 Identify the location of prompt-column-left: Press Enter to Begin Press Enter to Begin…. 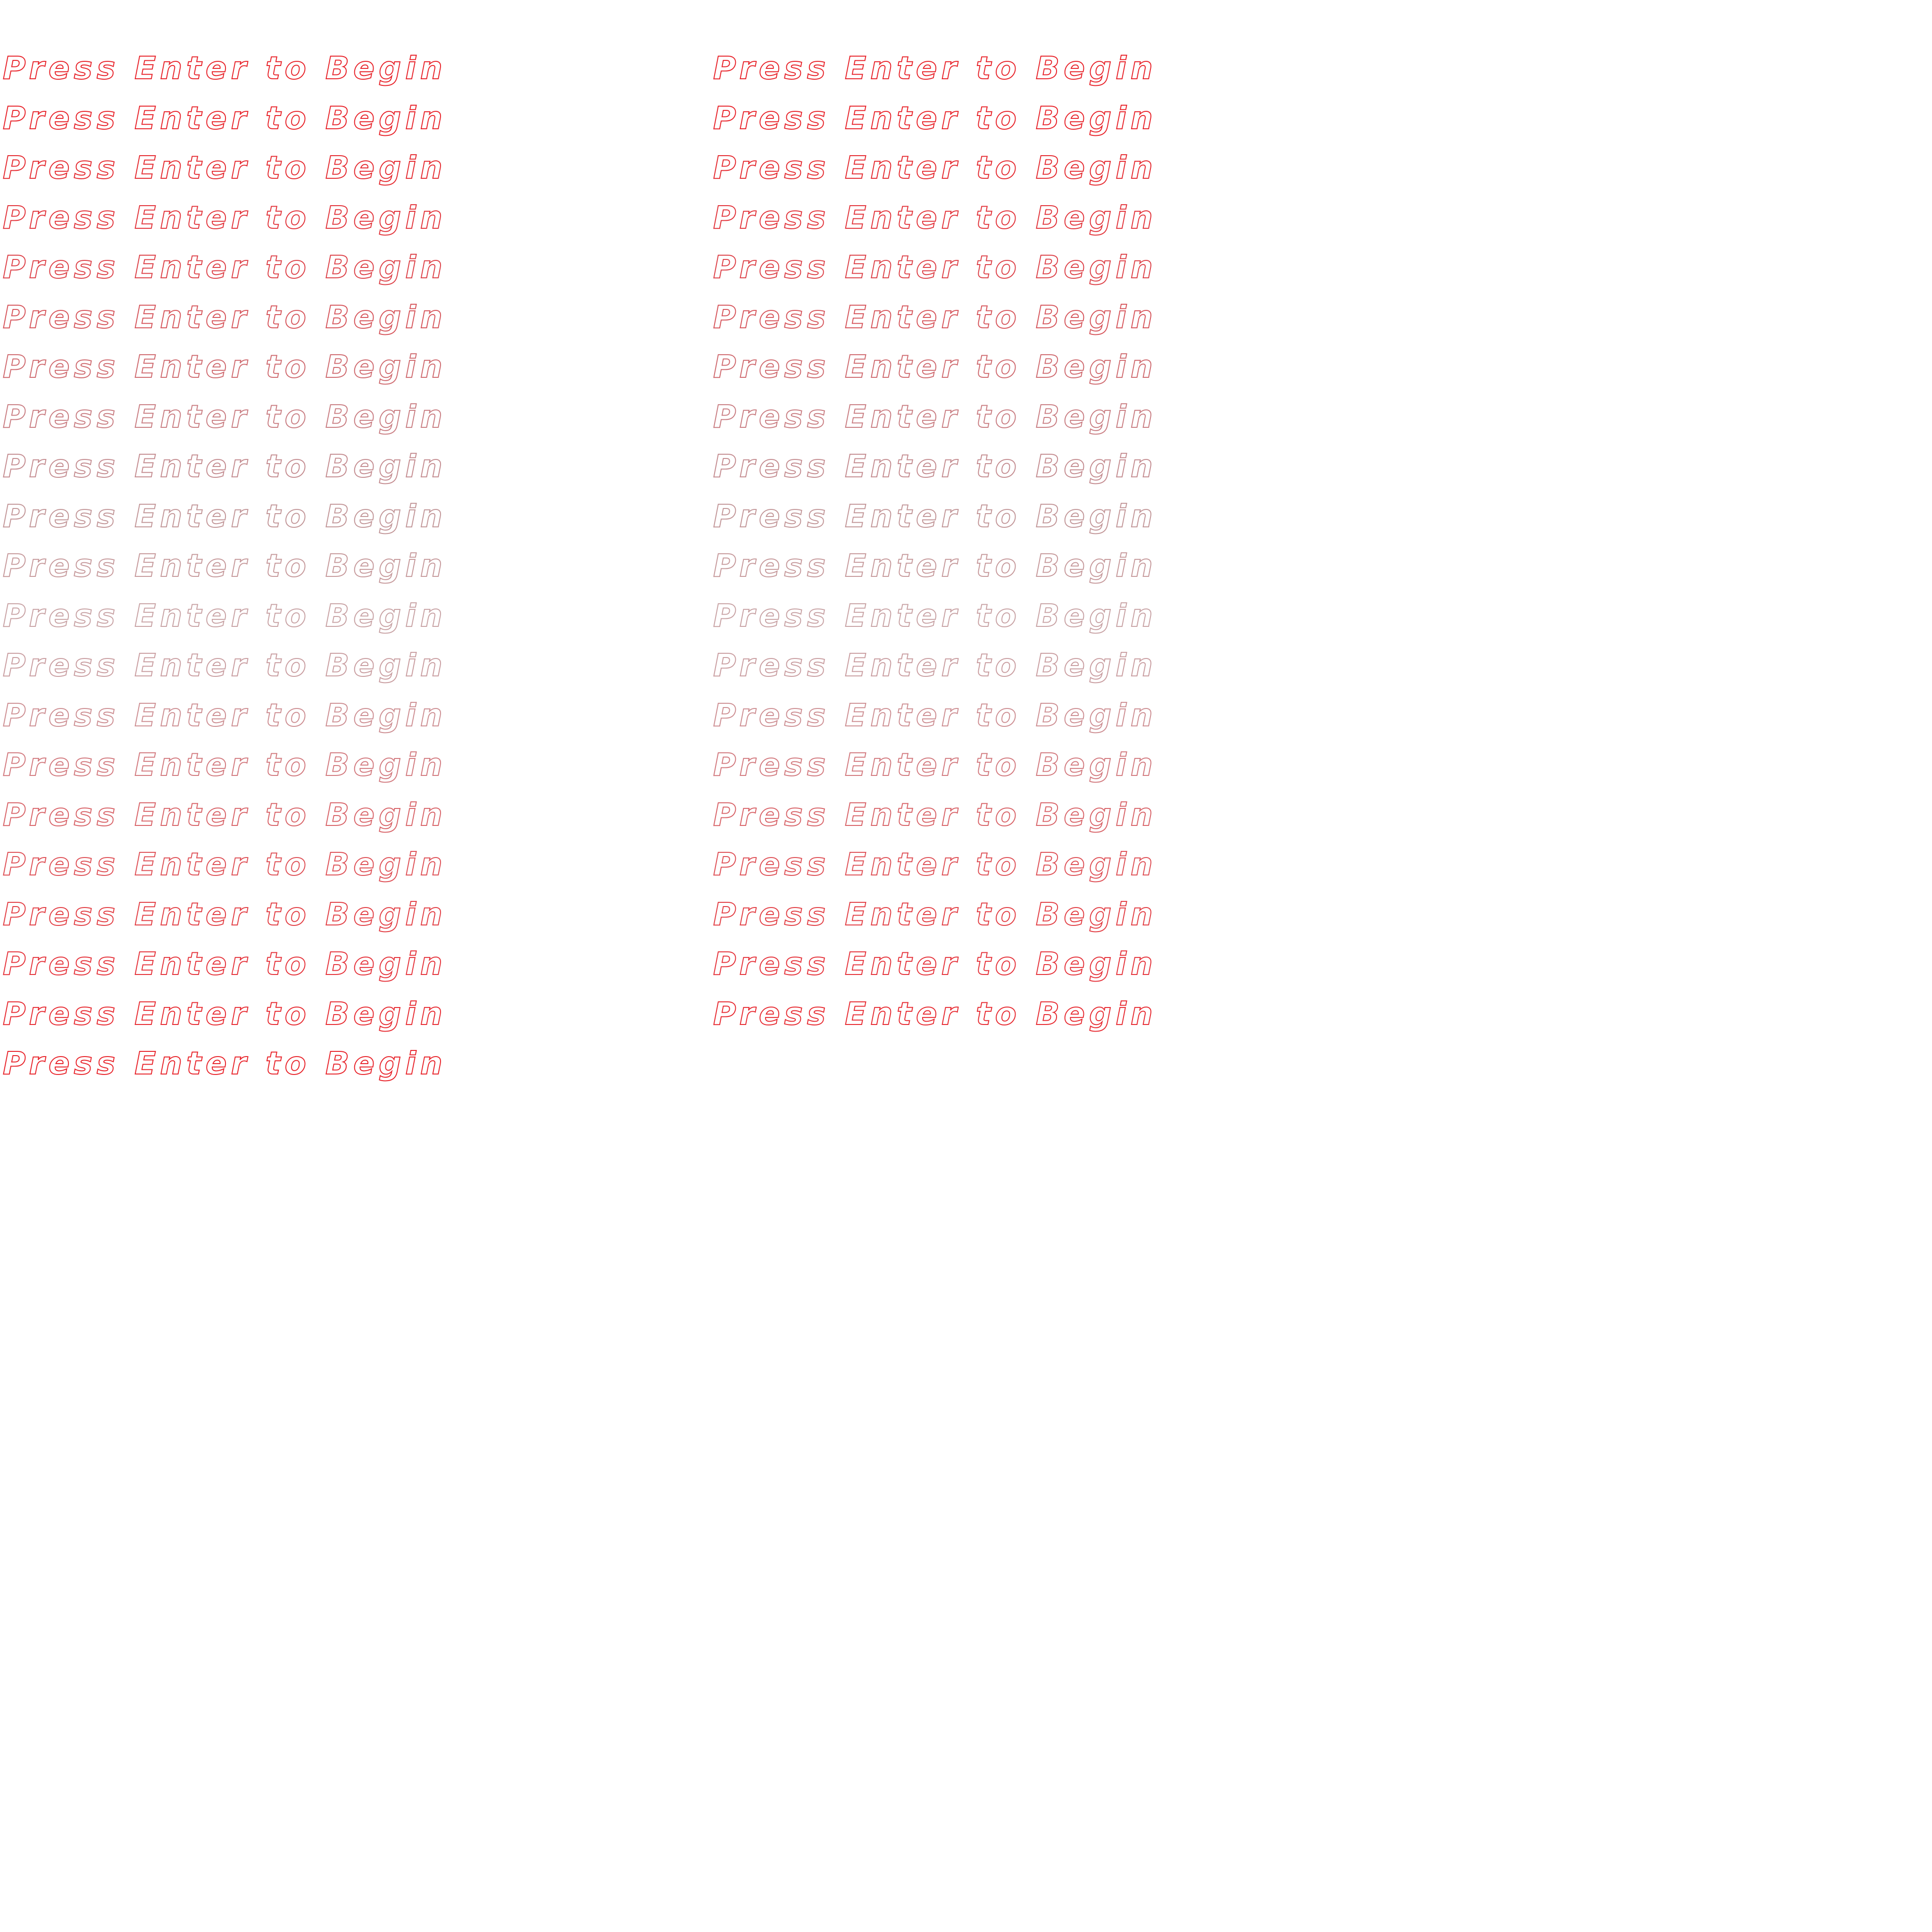
(224, 572).